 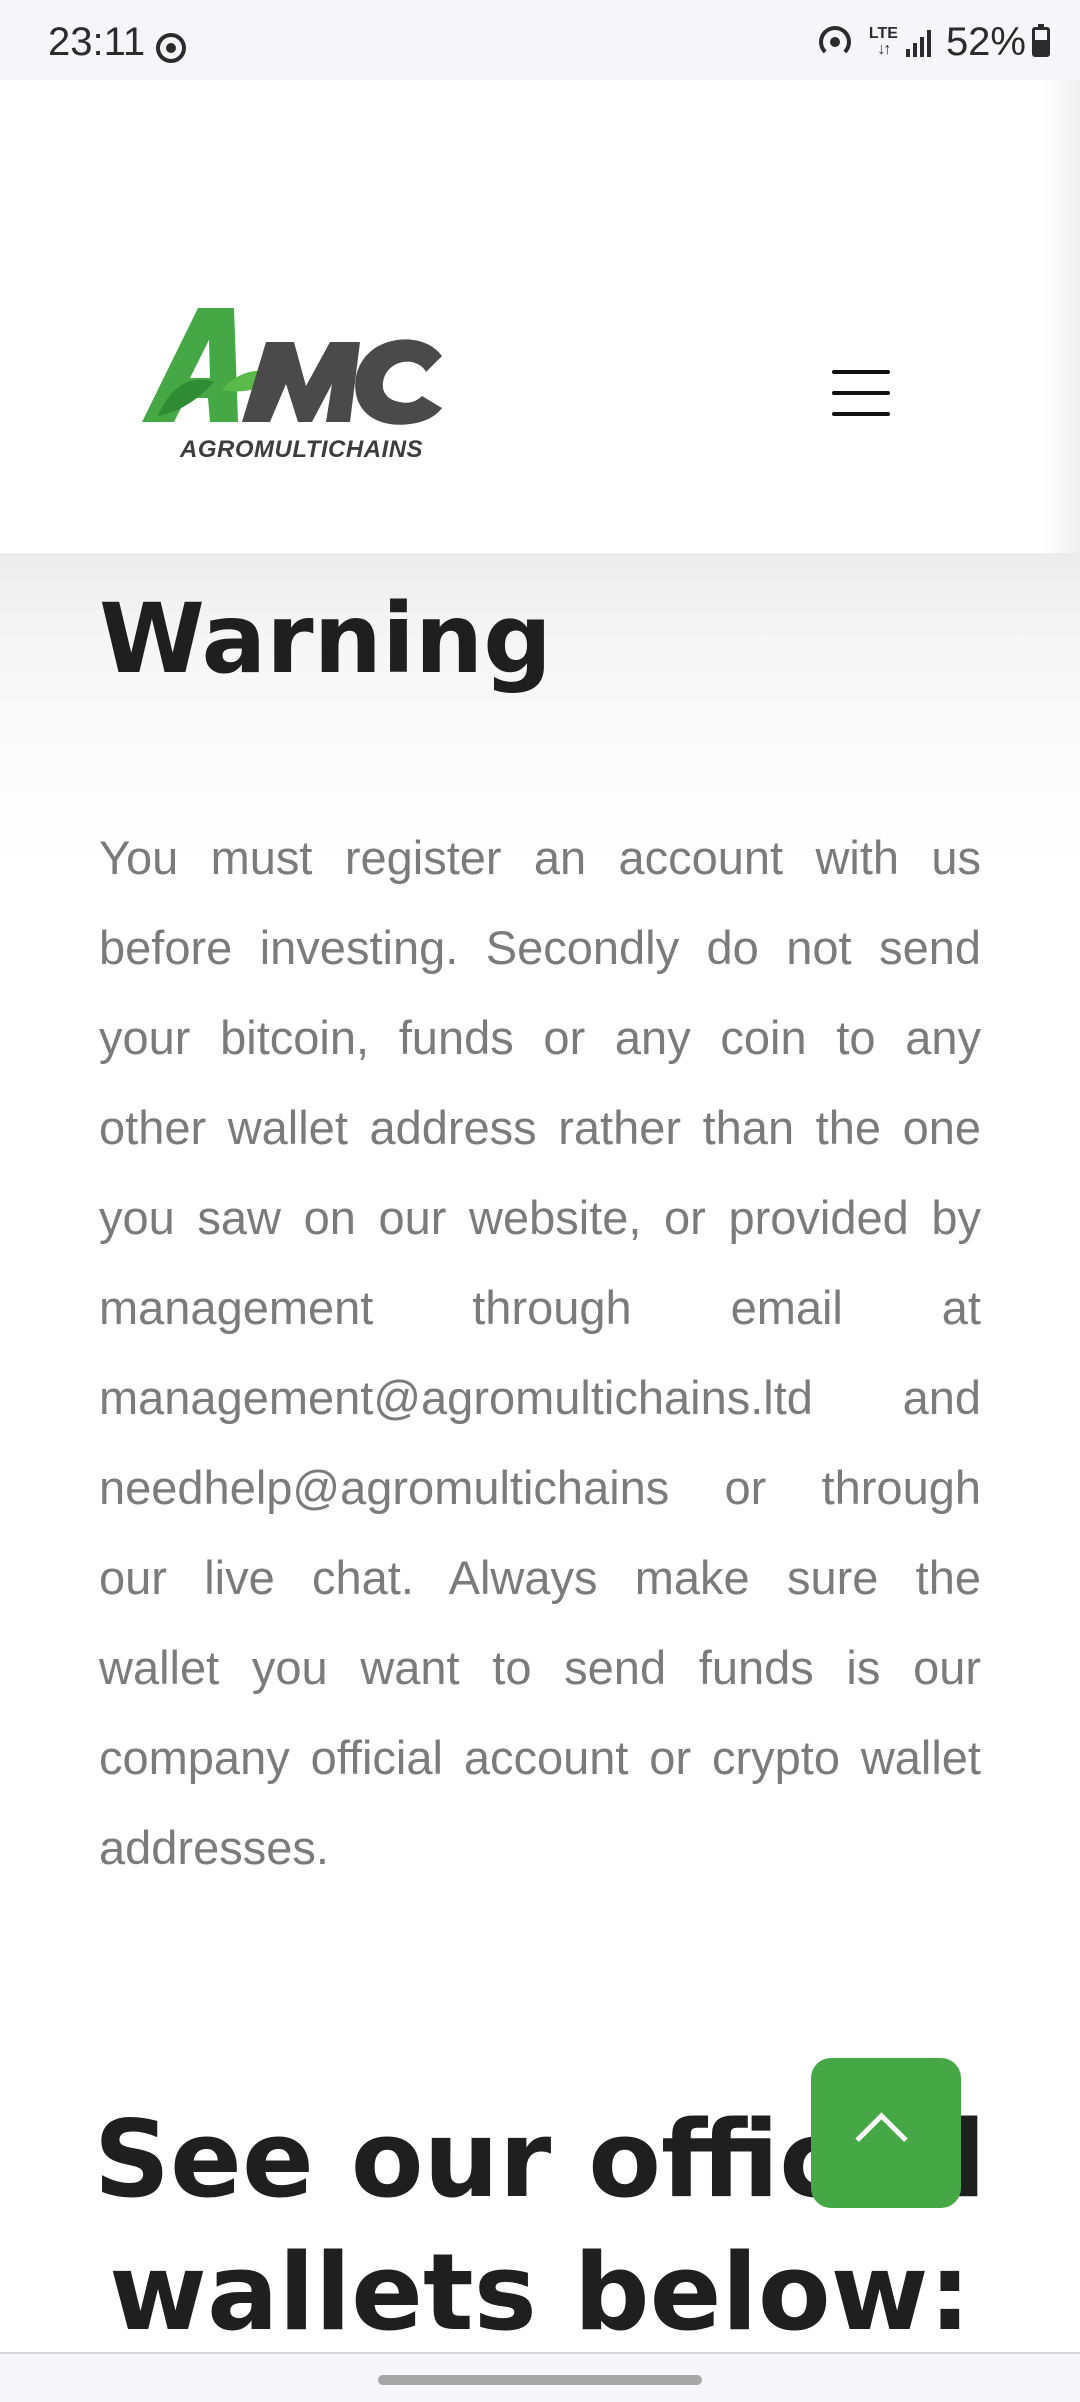 What do you see at coordinates (985, 41) in the screenshot?
I see `battery-percent: 52%` at bounding box center [985, 41].